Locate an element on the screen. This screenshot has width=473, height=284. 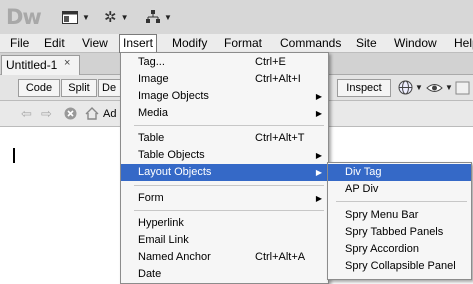
app-logo: Dw is located at coordinates (24, 17).